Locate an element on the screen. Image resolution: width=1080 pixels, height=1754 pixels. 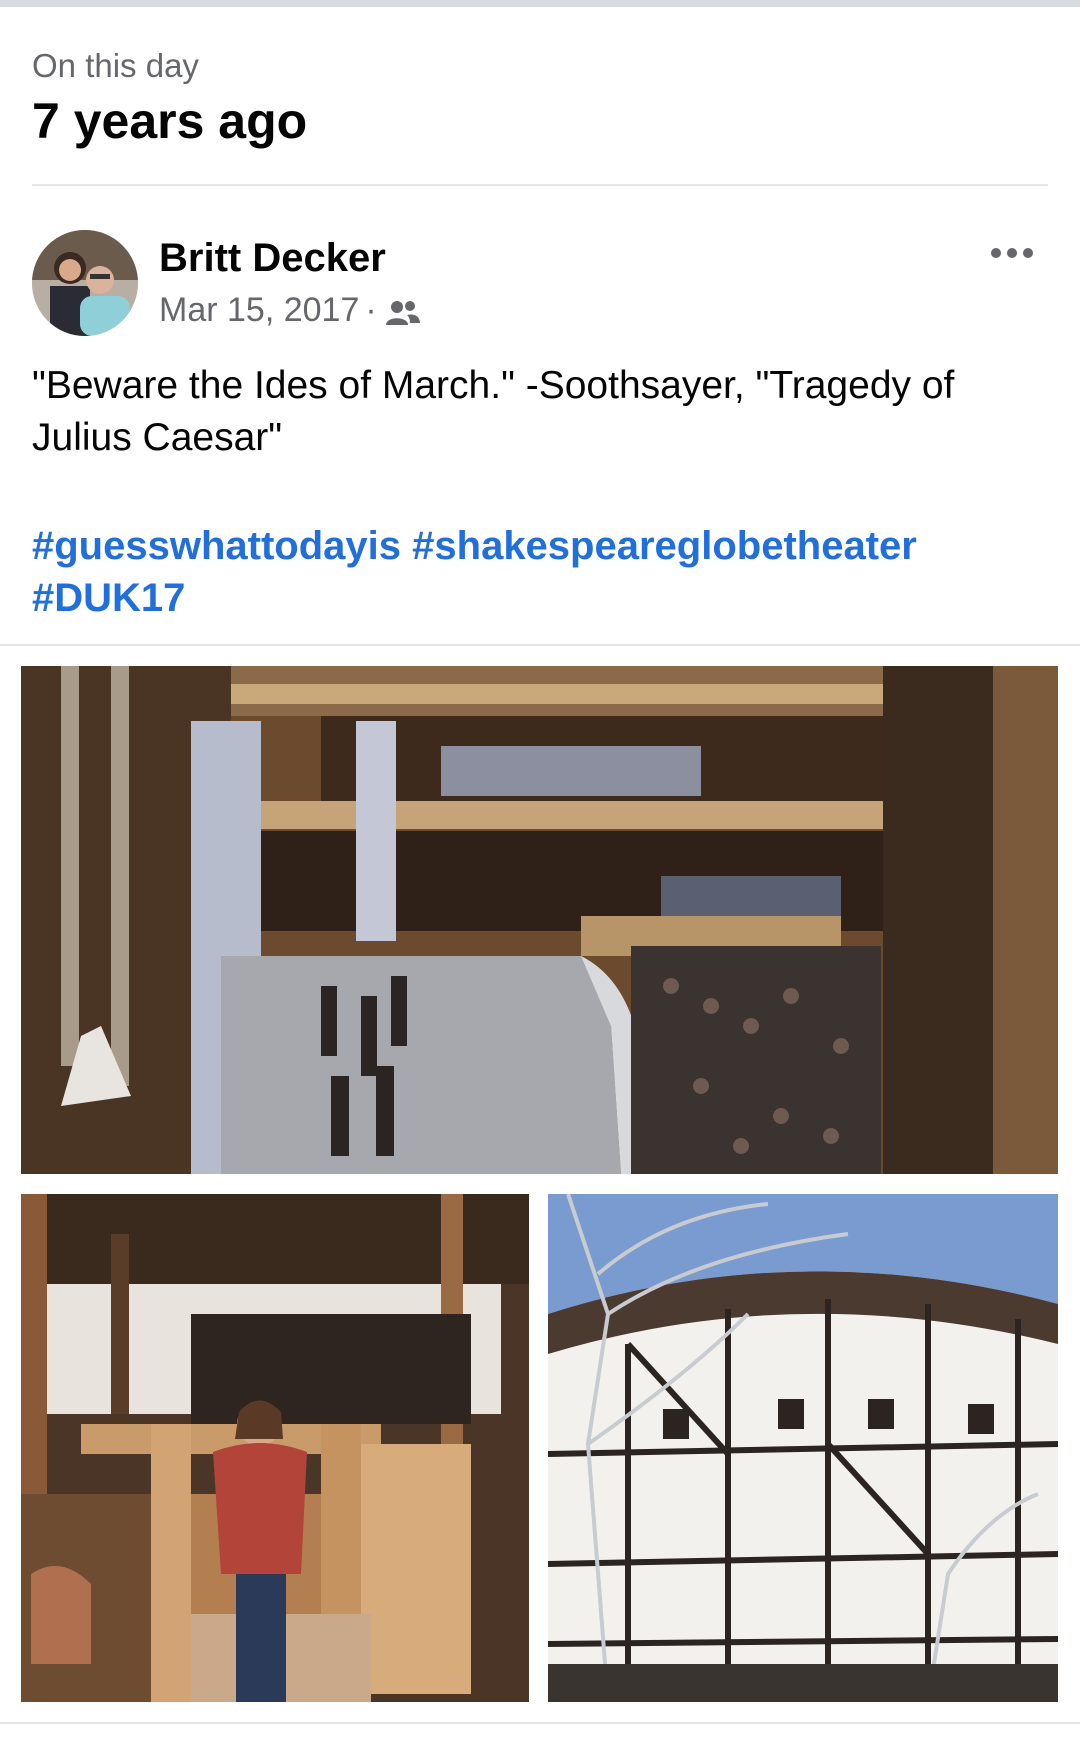
author-name: Britt Decker is located at coordinates (272, 258).